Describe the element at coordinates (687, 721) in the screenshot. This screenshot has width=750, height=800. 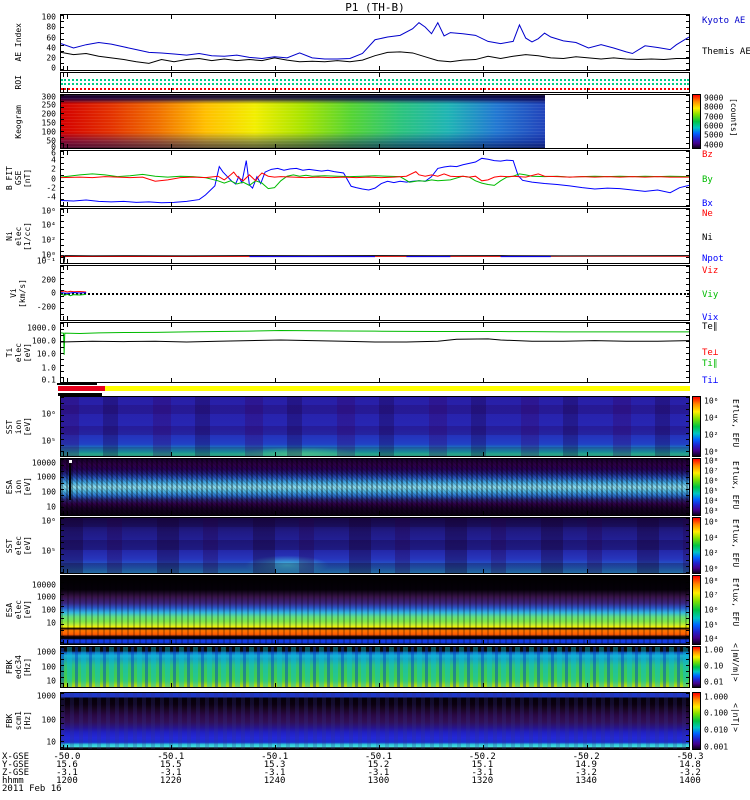
I see `fbk-scm1-right-tick-comb` at that location.